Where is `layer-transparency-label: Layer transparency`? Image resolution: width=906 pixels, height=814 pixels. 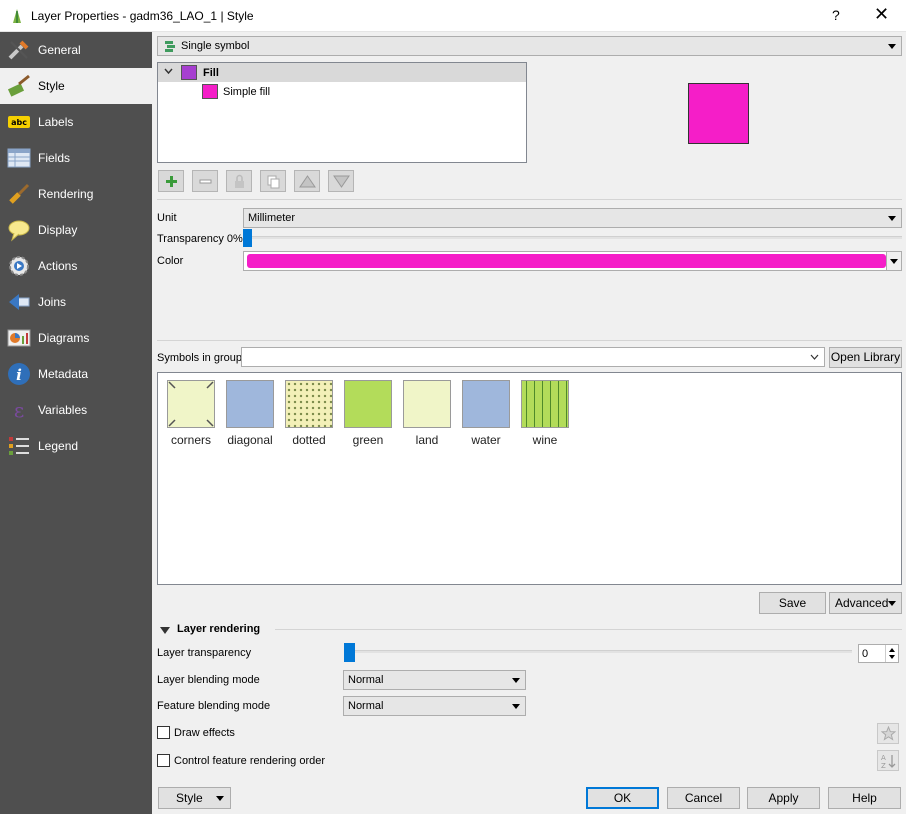 layer-transparency-label: Layer transparency is located at coordinates (204, 653).